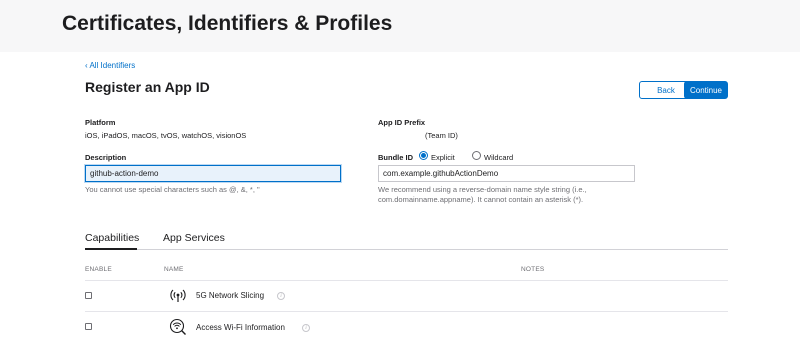 The height and width of the screenshot is (346, 800). Describe the element at coordinates (178, 295) in the screenshot. I see `antenna-signal-icon` at that location.